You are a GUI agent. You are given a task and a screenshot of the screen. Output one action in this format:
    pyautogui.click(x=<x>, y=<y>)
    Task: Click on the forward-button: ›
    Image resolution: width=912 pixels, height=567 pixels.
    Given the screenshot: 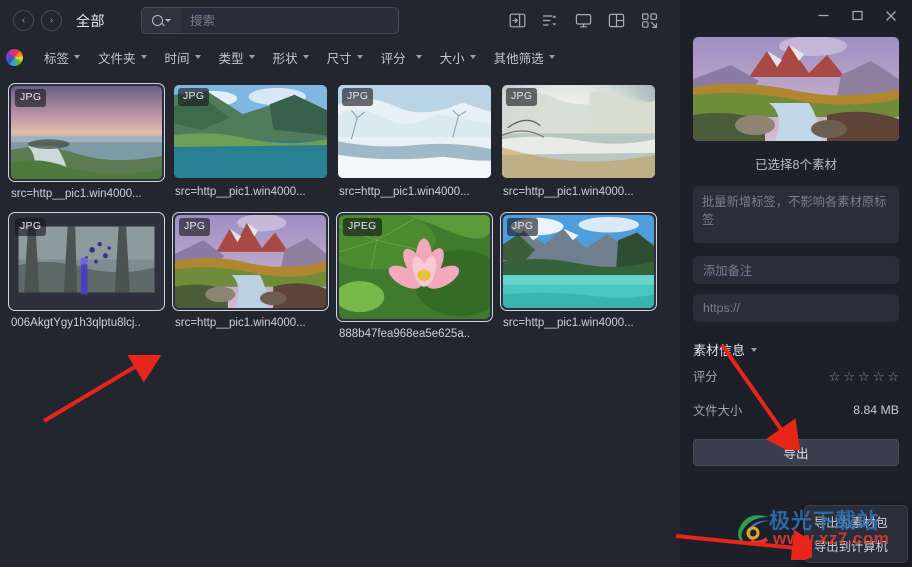 What is the action you would take?
    pyautogui.click(x=51, y=20)
    